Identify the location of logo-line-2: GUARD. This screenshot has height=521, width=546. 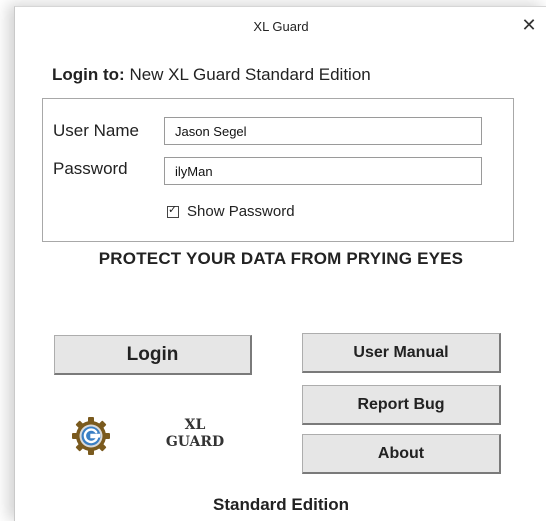
(195, 442).